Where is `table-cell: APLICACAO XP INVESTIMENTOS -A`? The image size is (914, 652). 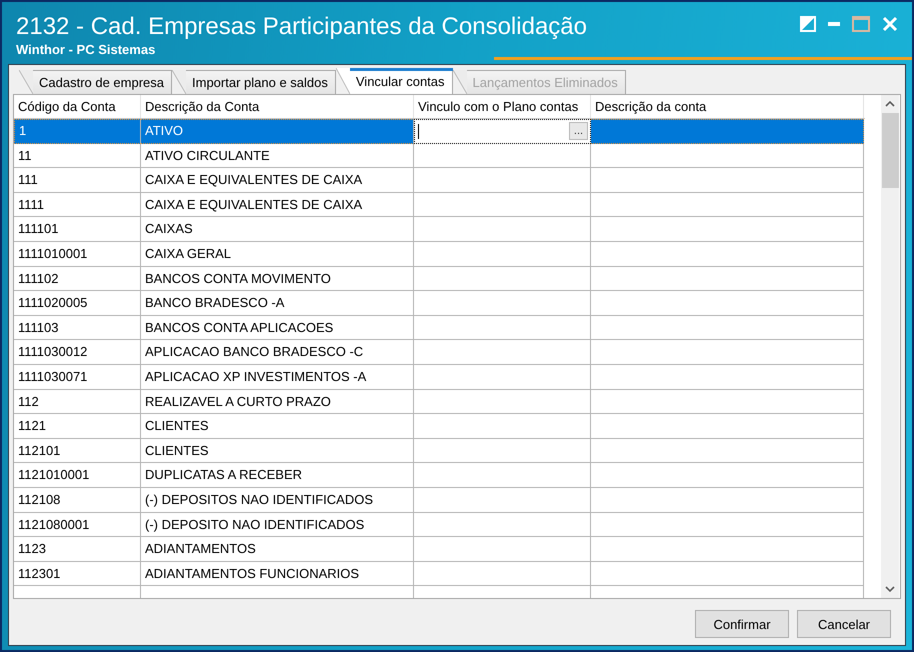
table-cell: APLICACAO XP INVESTIMENTOS -A is located at coordinates (277, 377).